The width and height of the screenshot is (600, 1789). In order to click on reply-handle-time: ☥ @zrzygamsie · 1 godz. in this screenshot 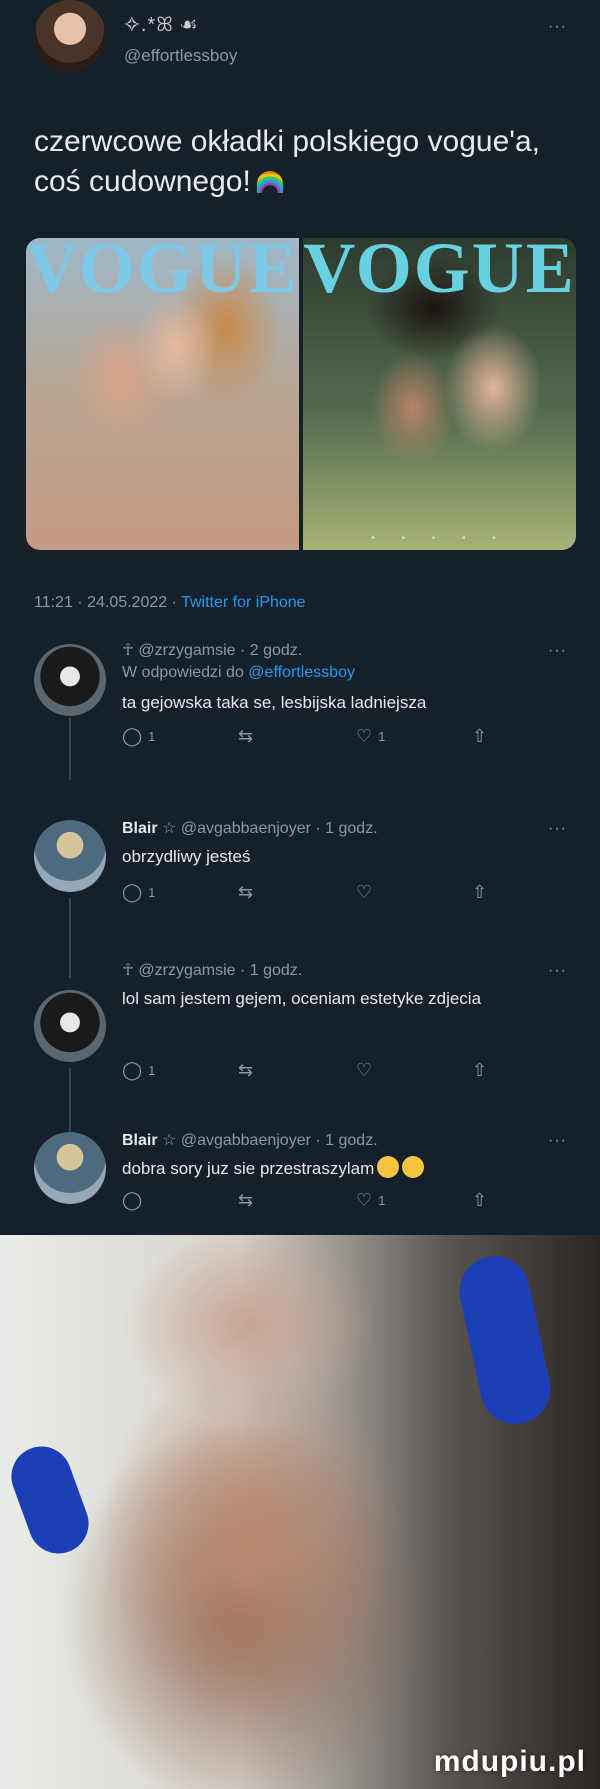, I will do `click(212, 970)`.